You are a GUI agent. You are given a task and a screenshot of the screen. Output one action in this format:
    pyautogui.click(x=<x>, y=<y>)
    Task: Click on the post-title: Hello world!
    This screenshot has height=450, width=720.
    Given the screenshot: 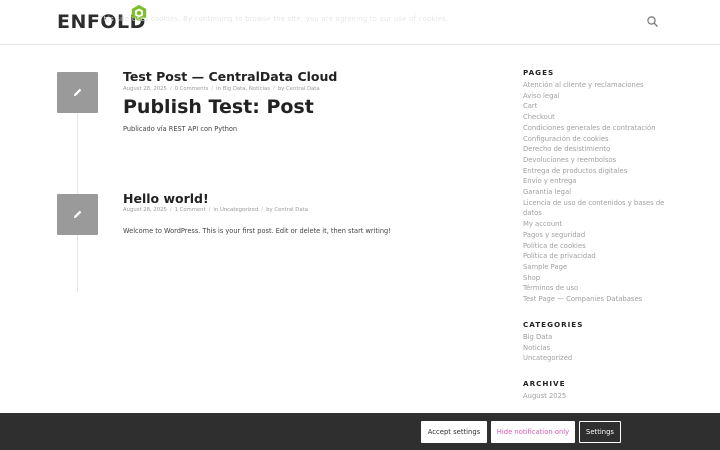 What is the action you would take?
    pyautogui.click(x=166, y=198)
    